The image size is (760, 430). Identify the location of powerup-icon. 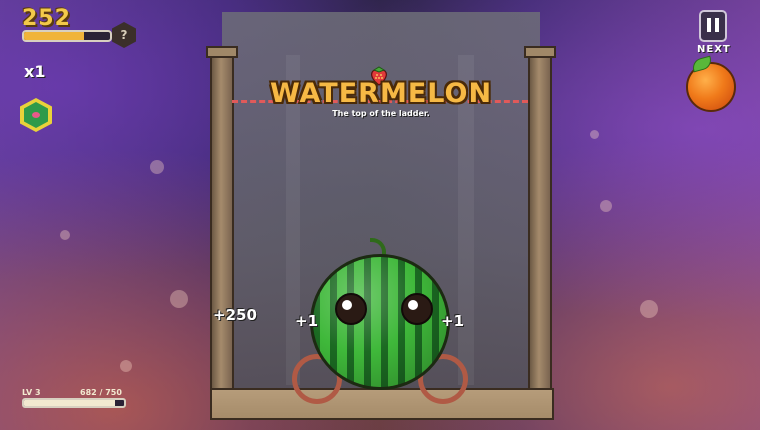
(36, 115).